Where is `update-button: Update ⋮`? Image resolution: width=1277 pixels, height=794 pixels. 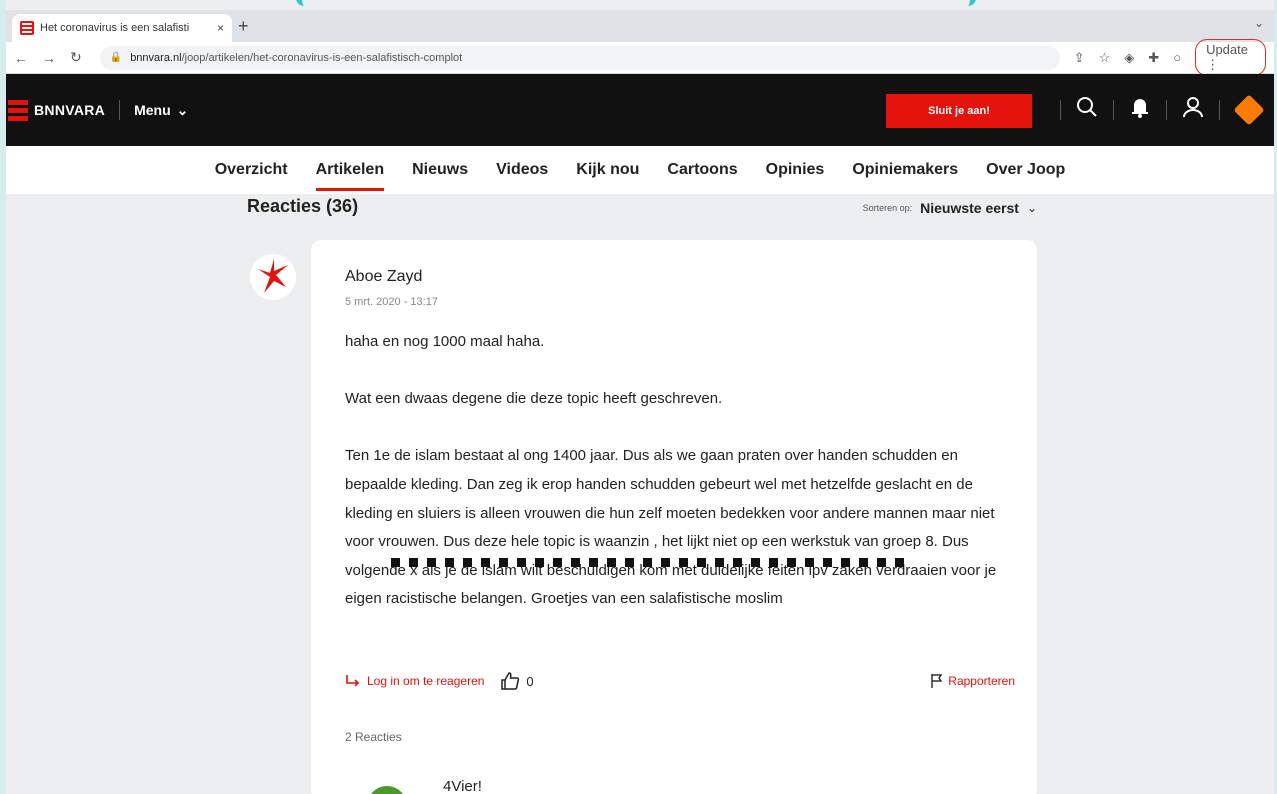
update-button: Update ⋮ is located at coordinates (1230, 57).